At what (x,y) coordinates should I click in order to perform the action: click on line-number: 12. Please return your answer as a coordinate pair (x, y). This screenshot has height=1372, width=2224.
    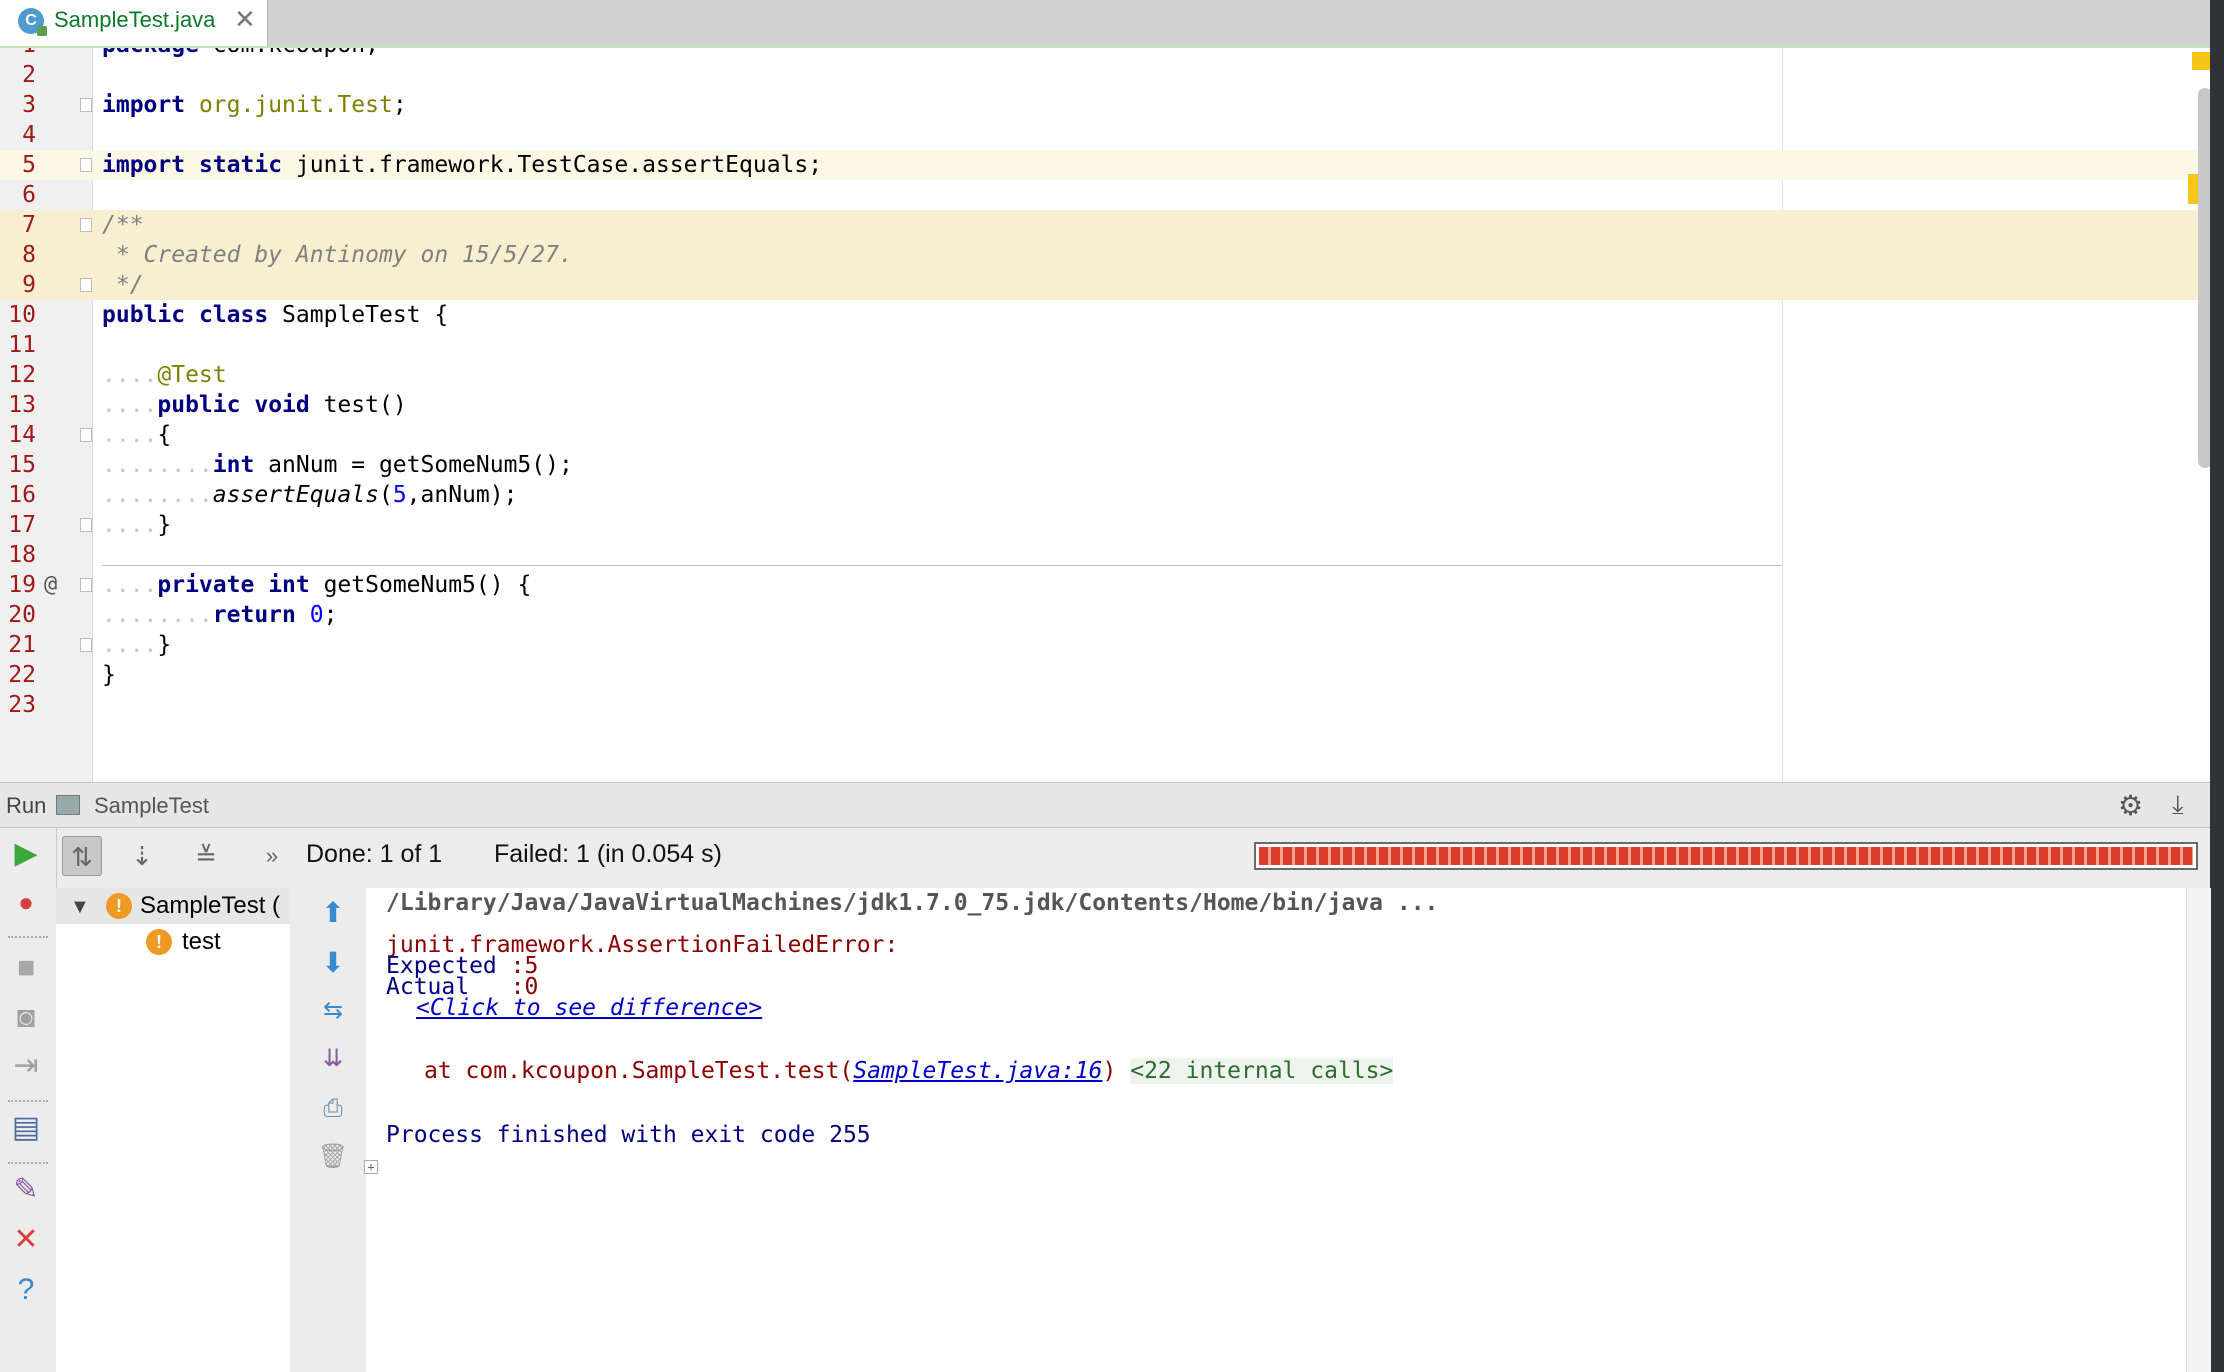
    Looking at the image, I should click on (22, 375).